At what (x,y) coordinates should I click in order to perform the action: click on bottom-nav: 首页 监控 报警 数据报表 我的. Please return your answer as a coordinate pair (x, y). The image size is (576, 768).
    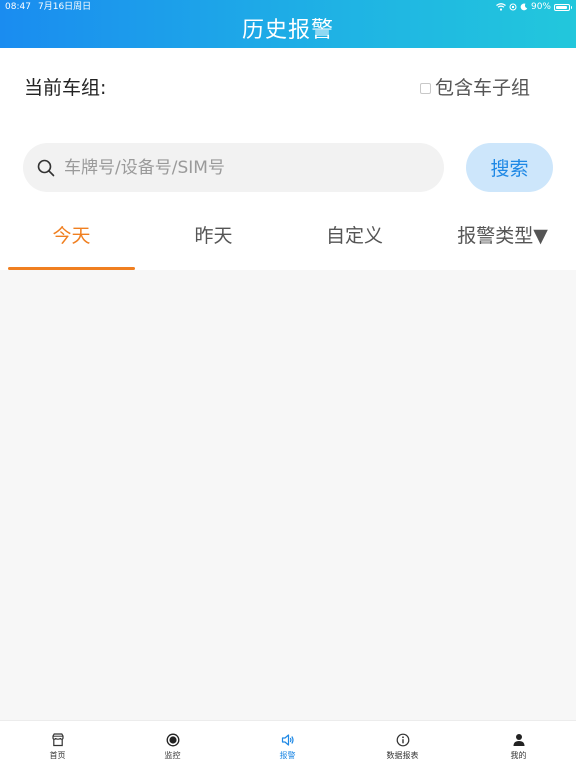
    Looking at the image, I should click on (288, 744).